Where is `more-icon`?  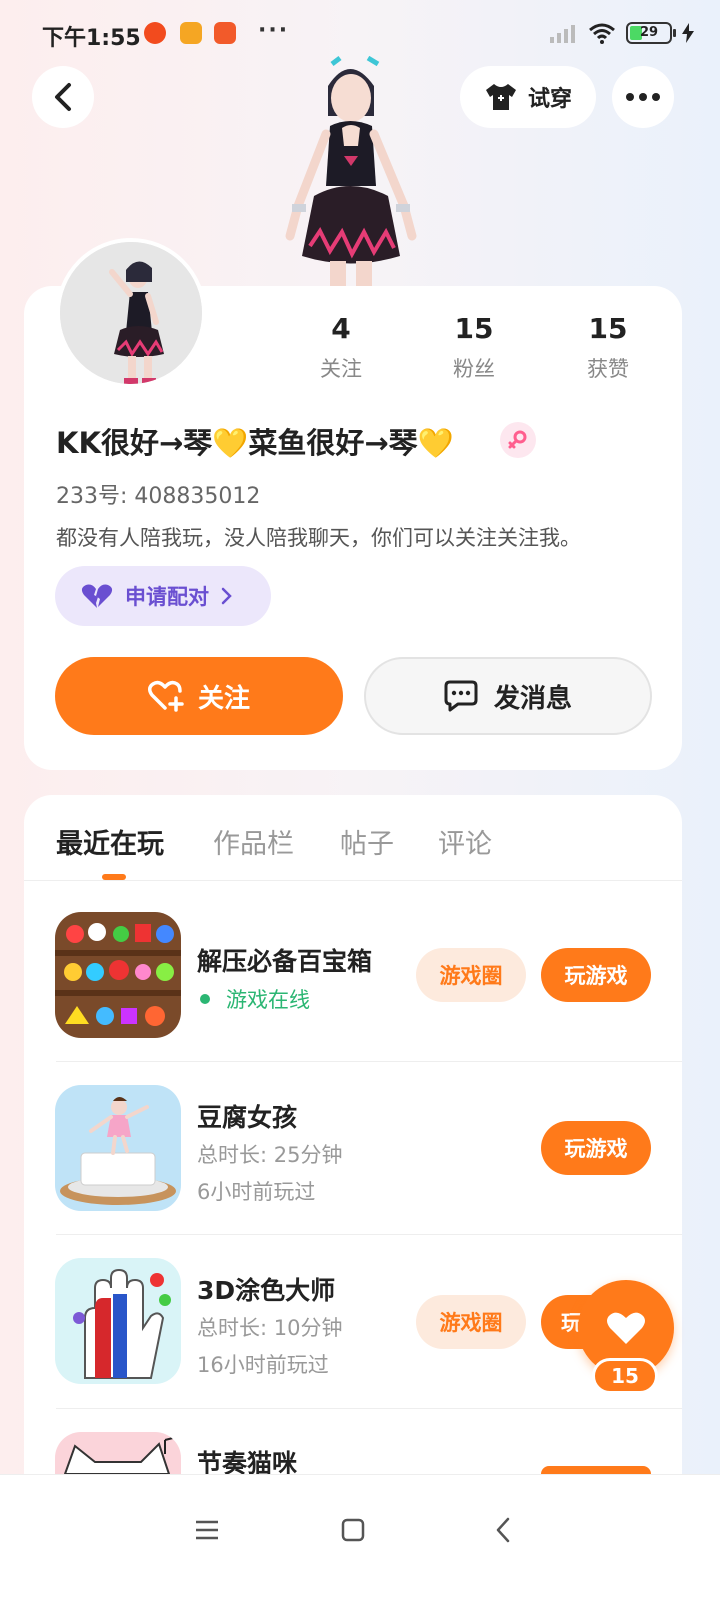 more-icon is located at coordinates (643, 97).